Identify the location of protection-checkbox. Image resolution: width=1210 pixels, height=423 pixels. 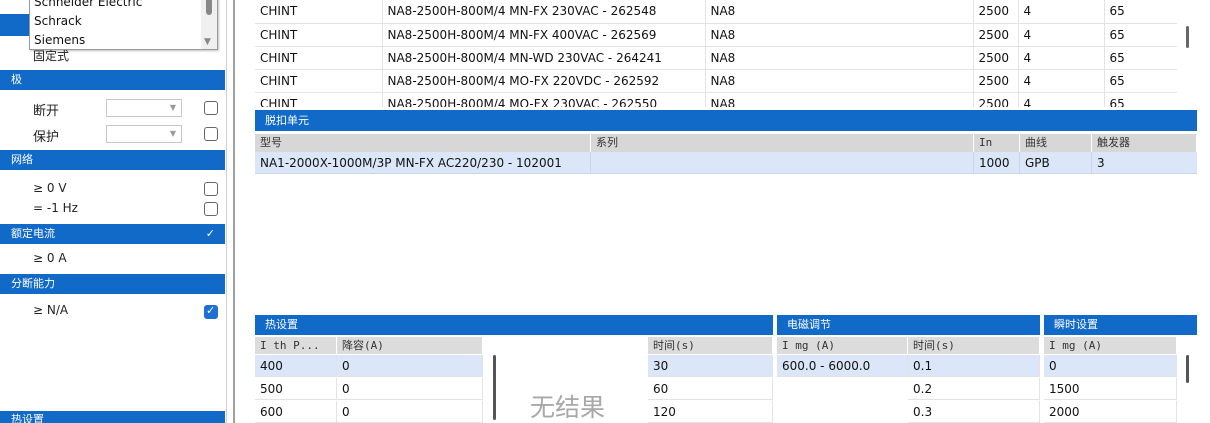
(211, 134).